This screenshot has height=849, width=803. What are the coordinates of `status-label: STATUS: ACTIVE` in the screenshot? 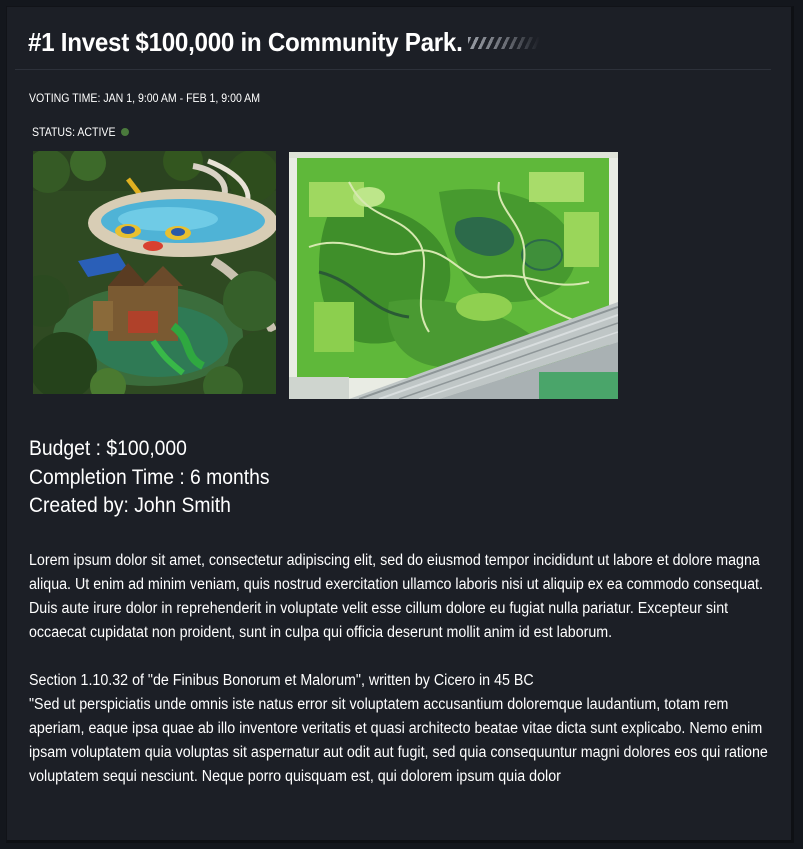 It's located at (74, 132).